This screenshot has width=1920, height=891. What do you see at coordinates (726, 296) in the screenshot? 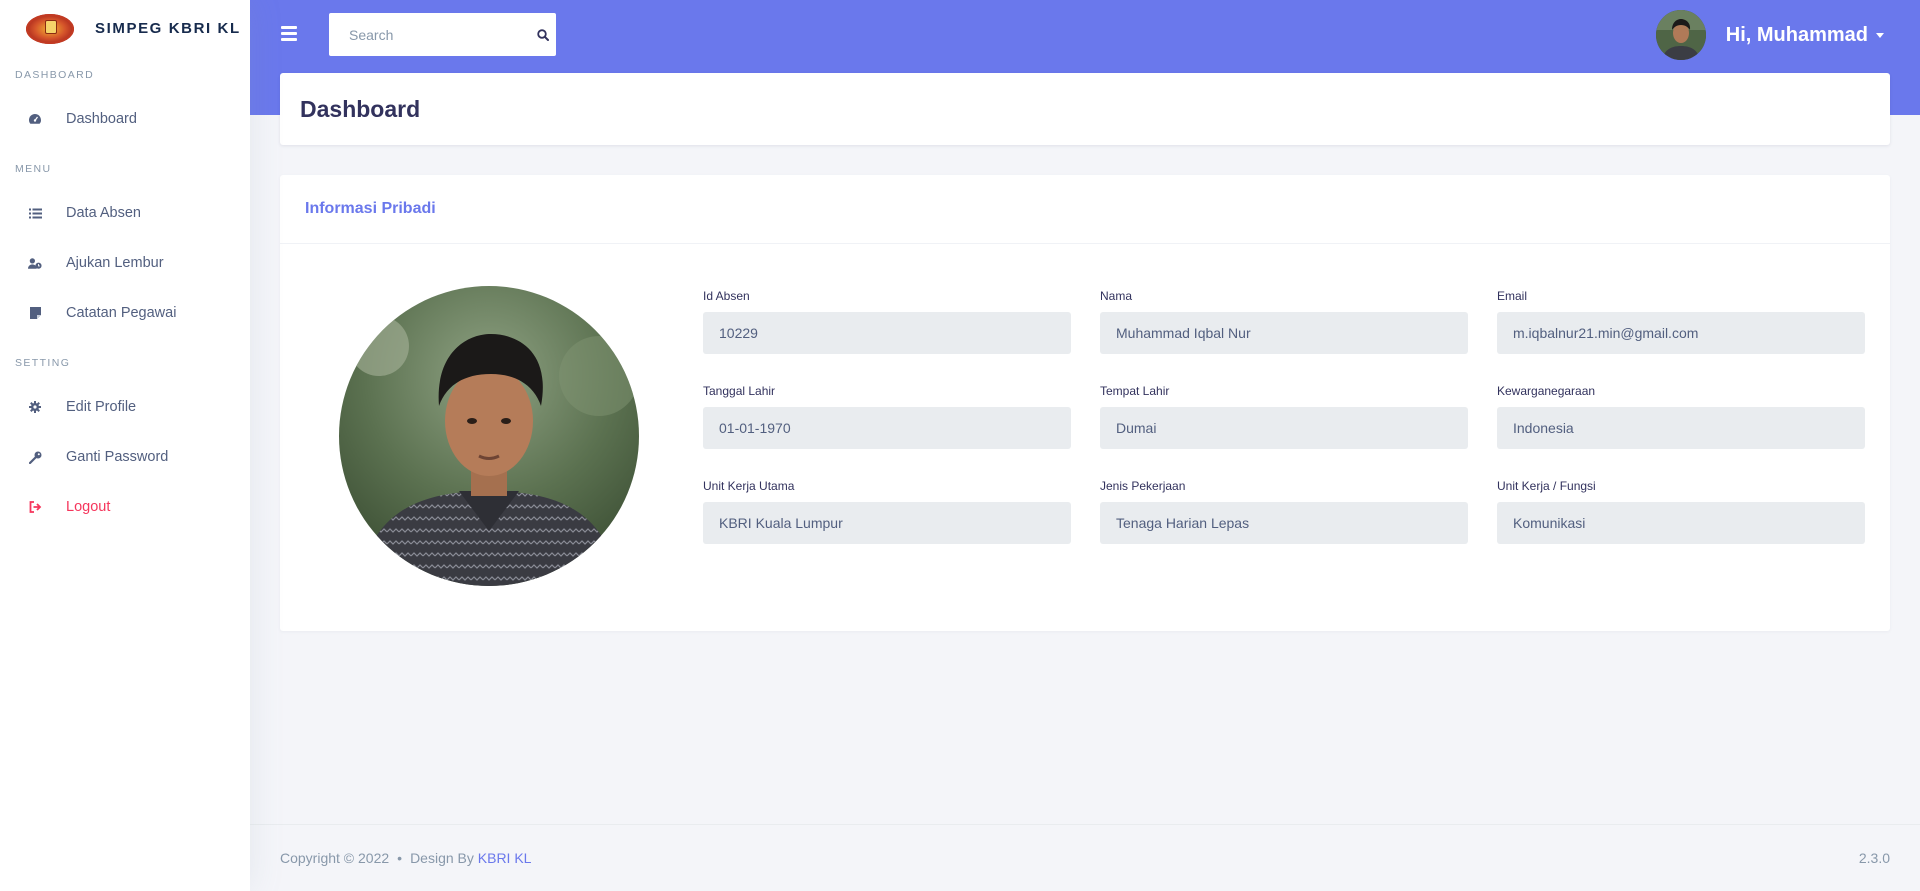
I see `field-label: Id Absen` at bounding box center [726, 296].